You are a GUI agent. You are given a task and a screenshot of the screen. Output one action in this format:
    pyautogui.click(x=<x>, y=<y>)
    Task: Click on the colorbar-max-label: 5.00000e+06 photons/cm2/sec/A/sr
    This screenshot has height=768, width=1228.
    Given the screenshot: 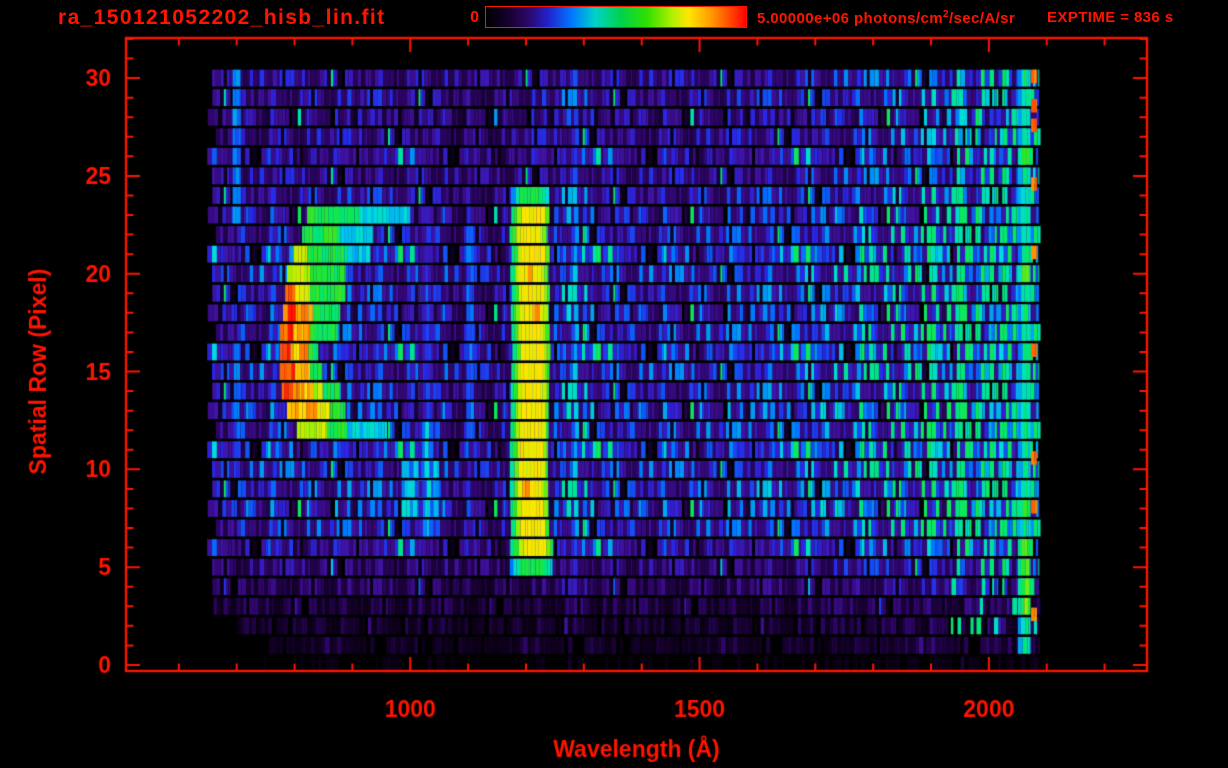 What is the action you would take?
    pyautogui.click(x=886, y=18)
    